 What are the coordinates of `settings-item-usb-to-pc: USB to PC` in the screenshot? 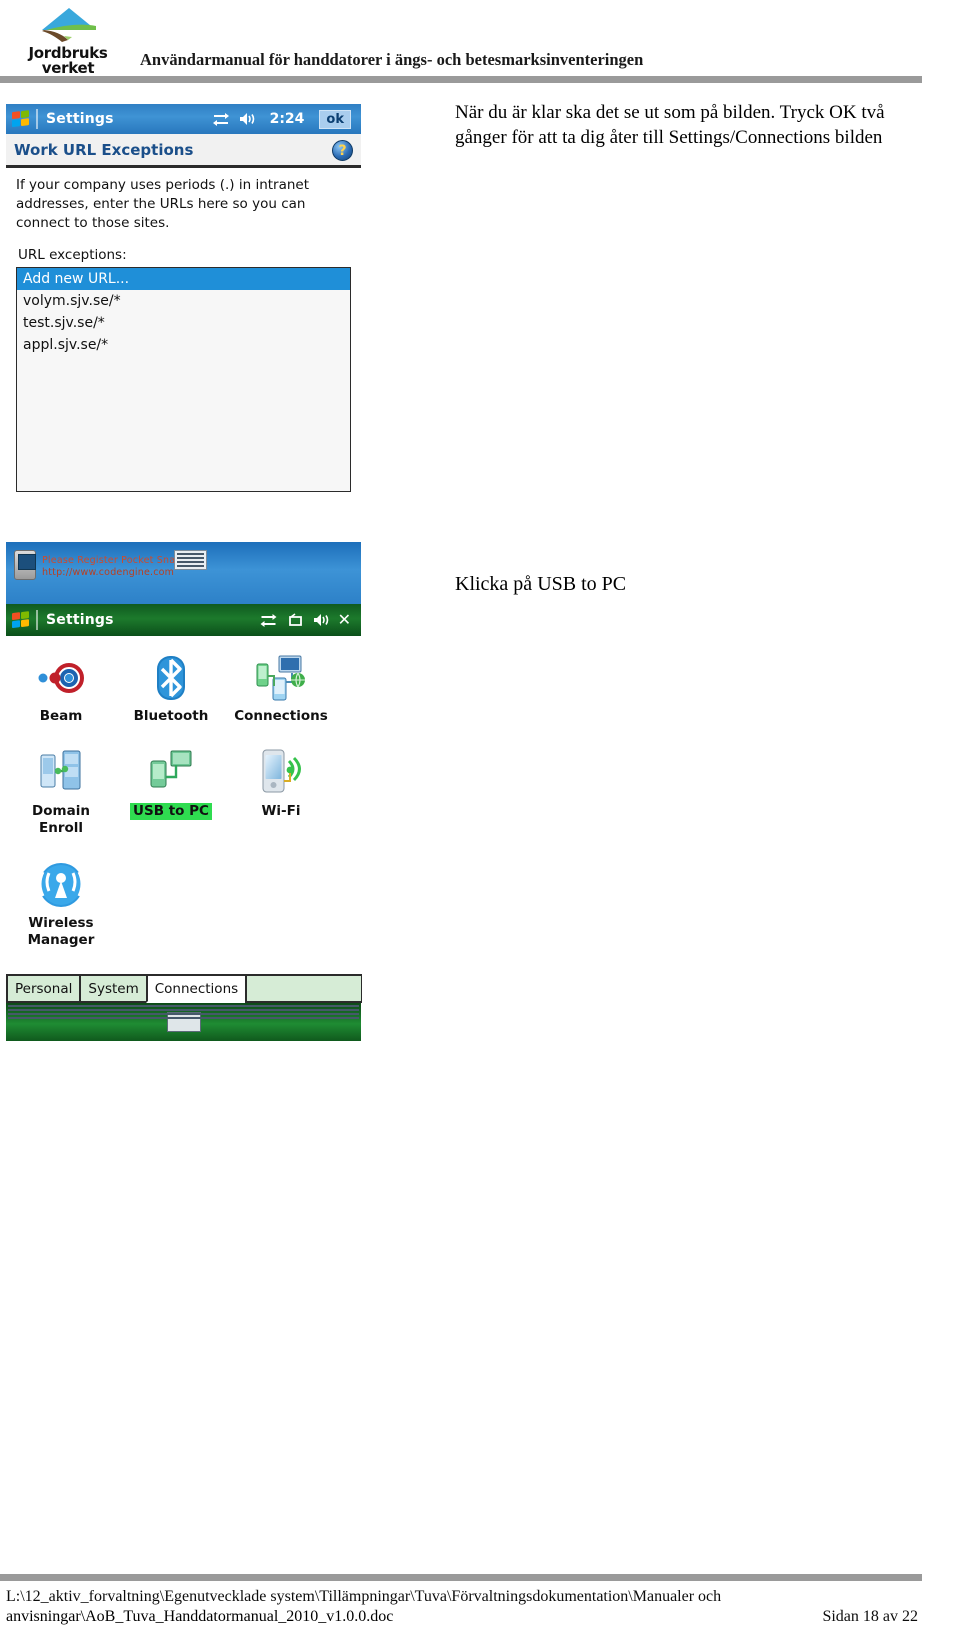 It's located at (171, 790).